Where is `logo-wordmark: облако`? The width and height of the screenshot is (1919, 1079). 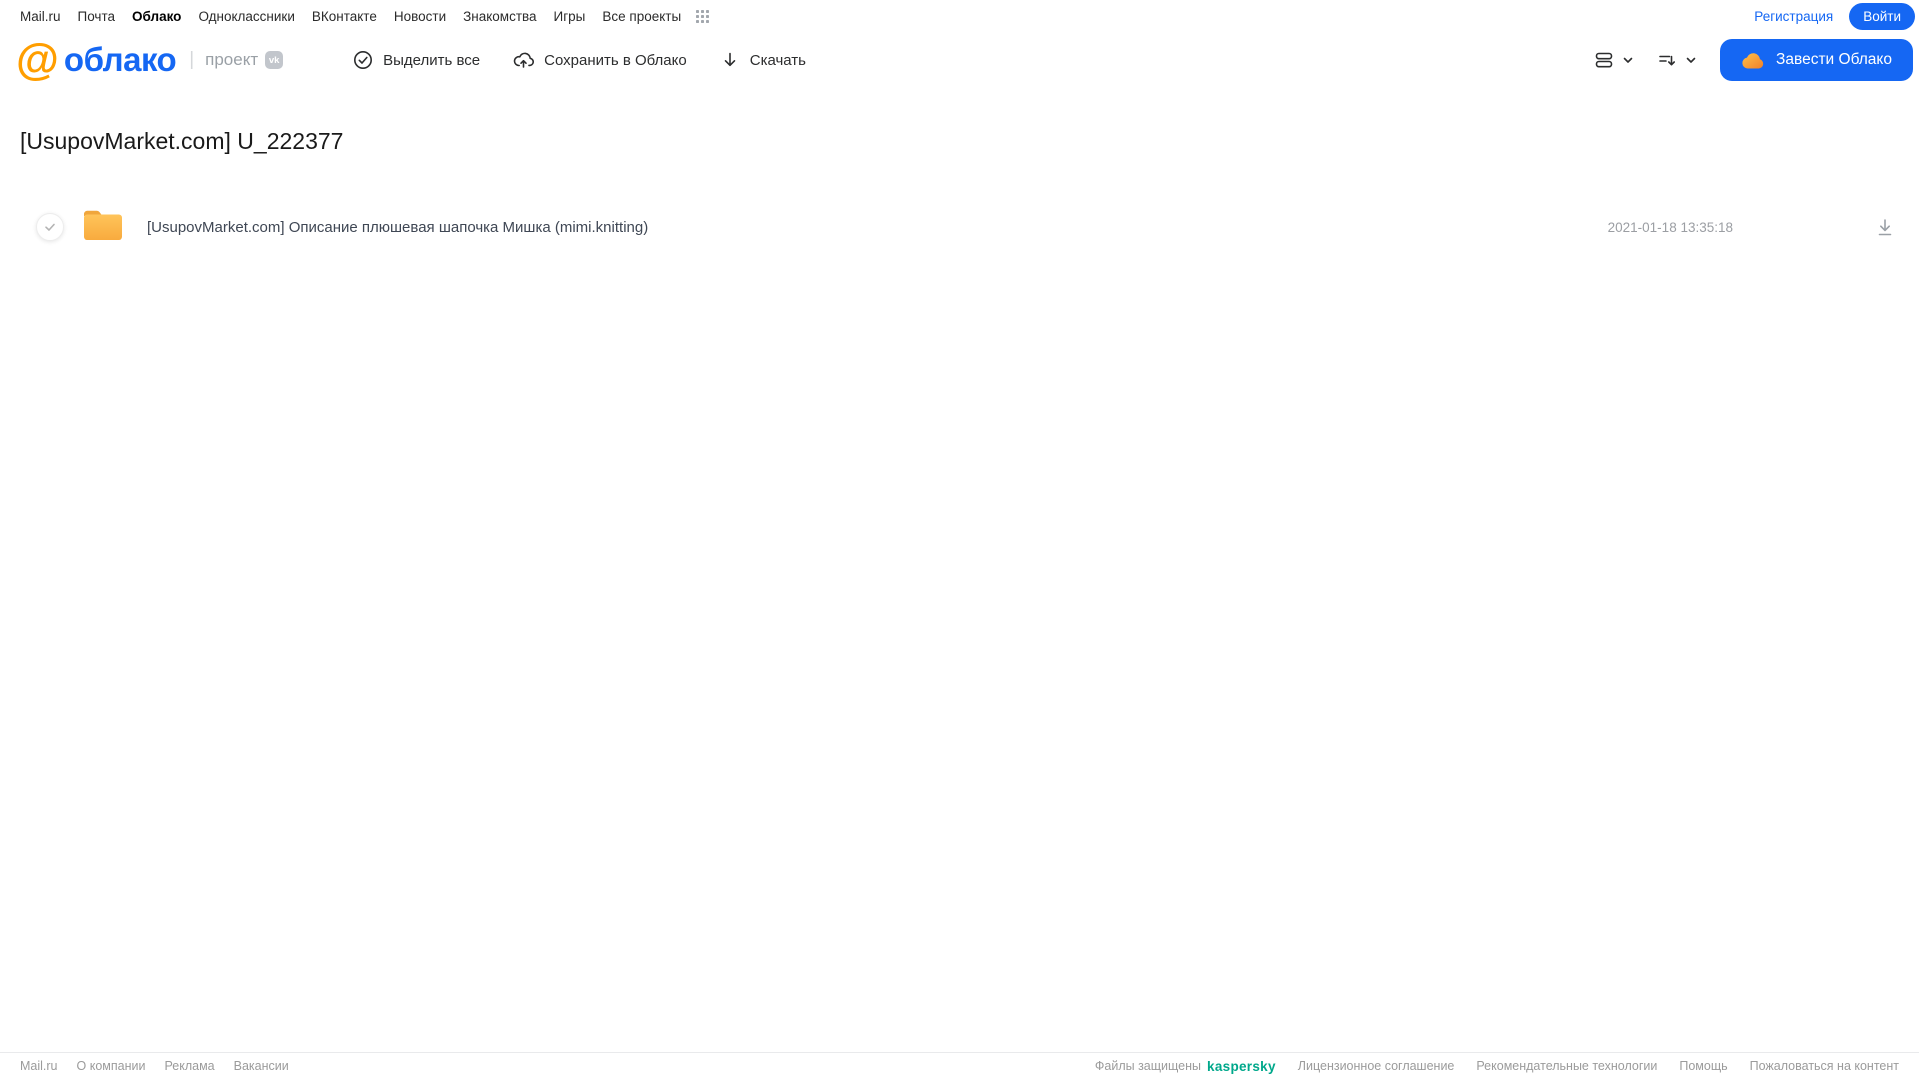
logo-wordmark: облако is located at coordinates (120, 59).